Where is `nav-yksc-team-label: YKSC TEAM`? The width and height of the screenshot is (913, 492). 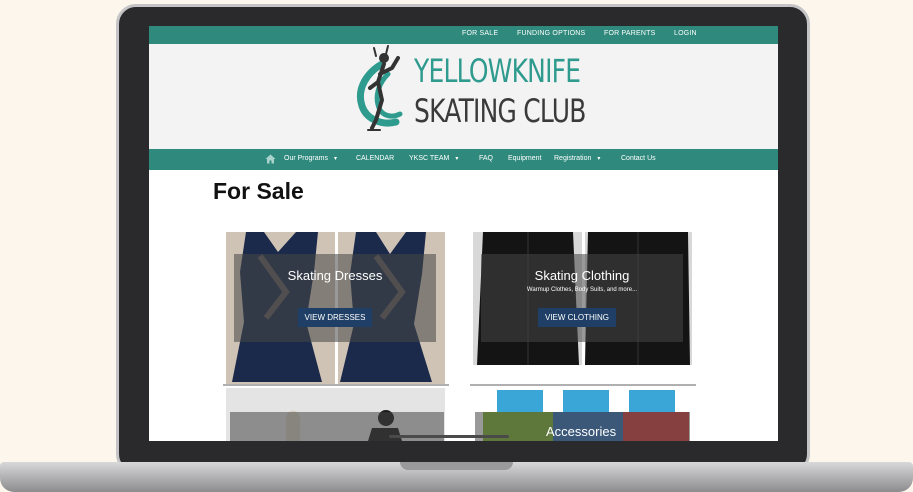 nav-yksc-team-label: YKSC TEAM is located at coordinates (429, 158).